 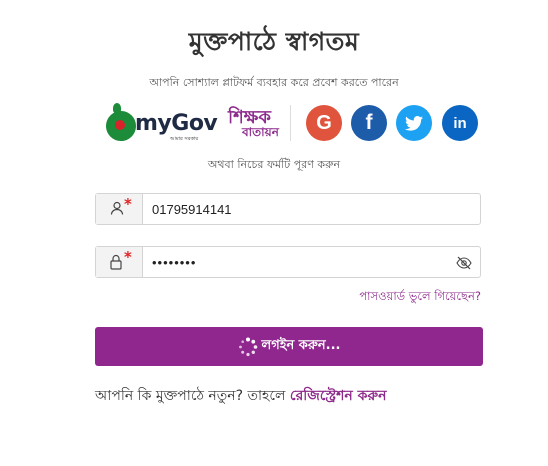 I want to click on linkedin-login-button: in, so click(x=460, y=123).